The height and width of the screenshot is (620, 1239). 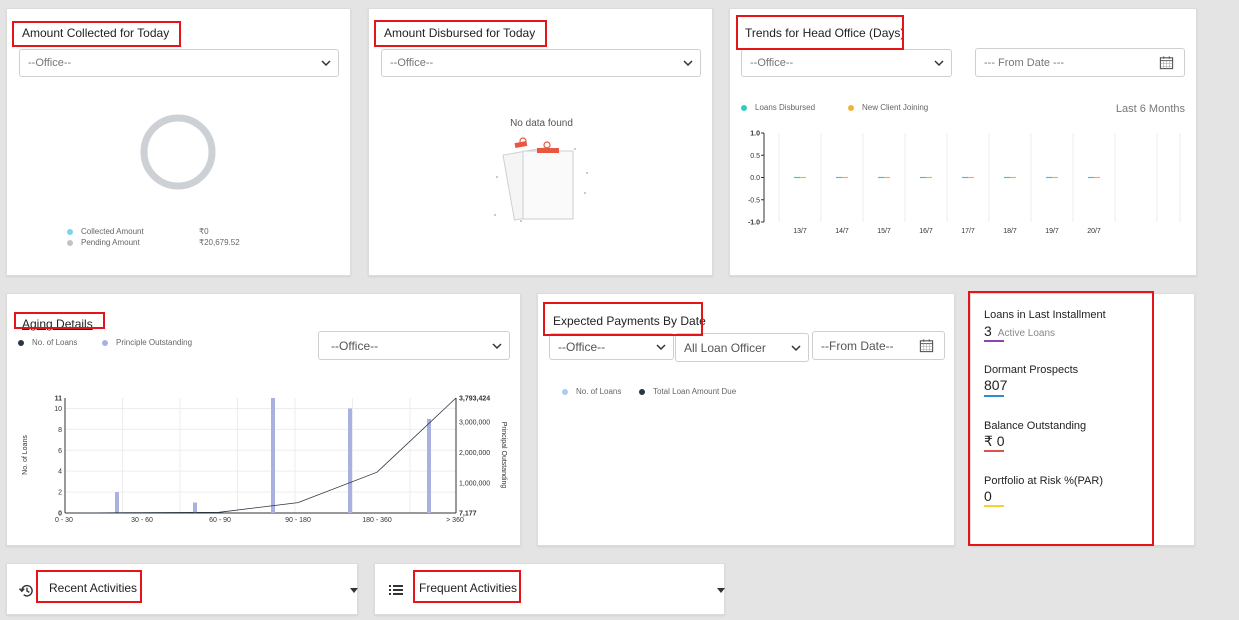 What do you see at coordinates (1024, 62) in the screenshot?
I see `trends-from-date-placeholder: --- From Date ---` at bounding box center [1024, 62].